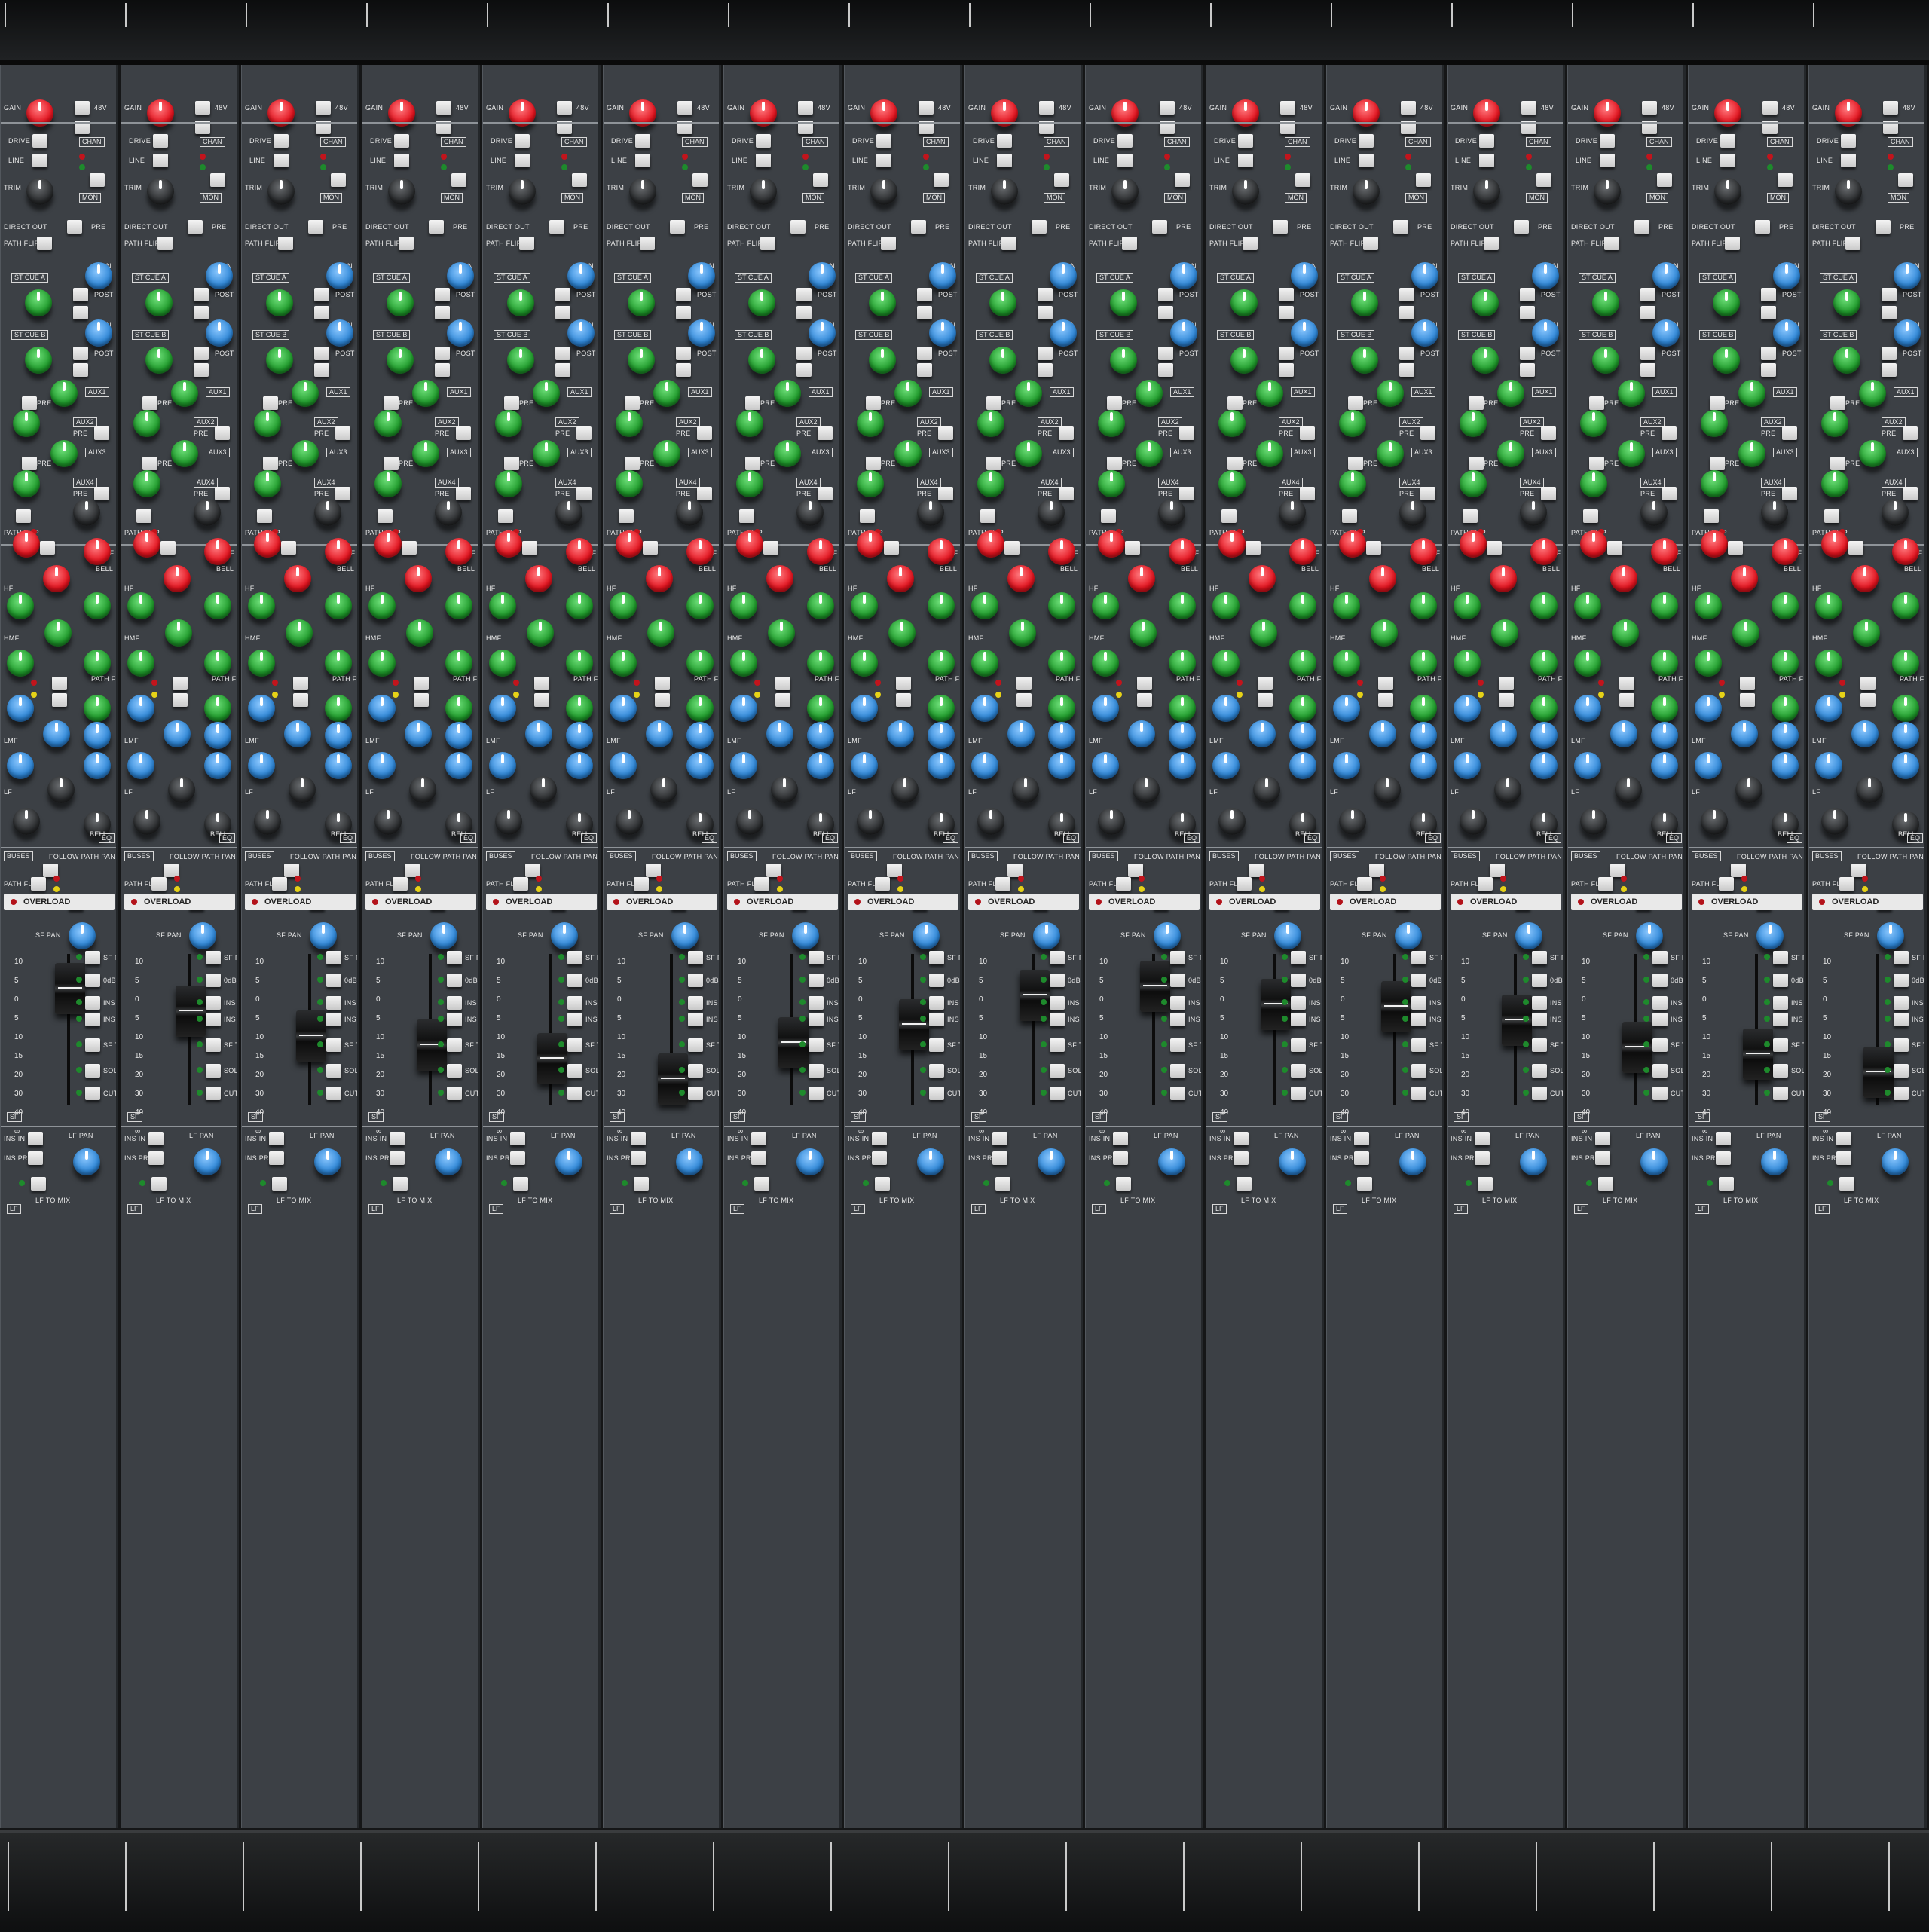 This screenshot has height=1932, width=1929. I want to click on aux2-pre-button, so click(1307, 433).